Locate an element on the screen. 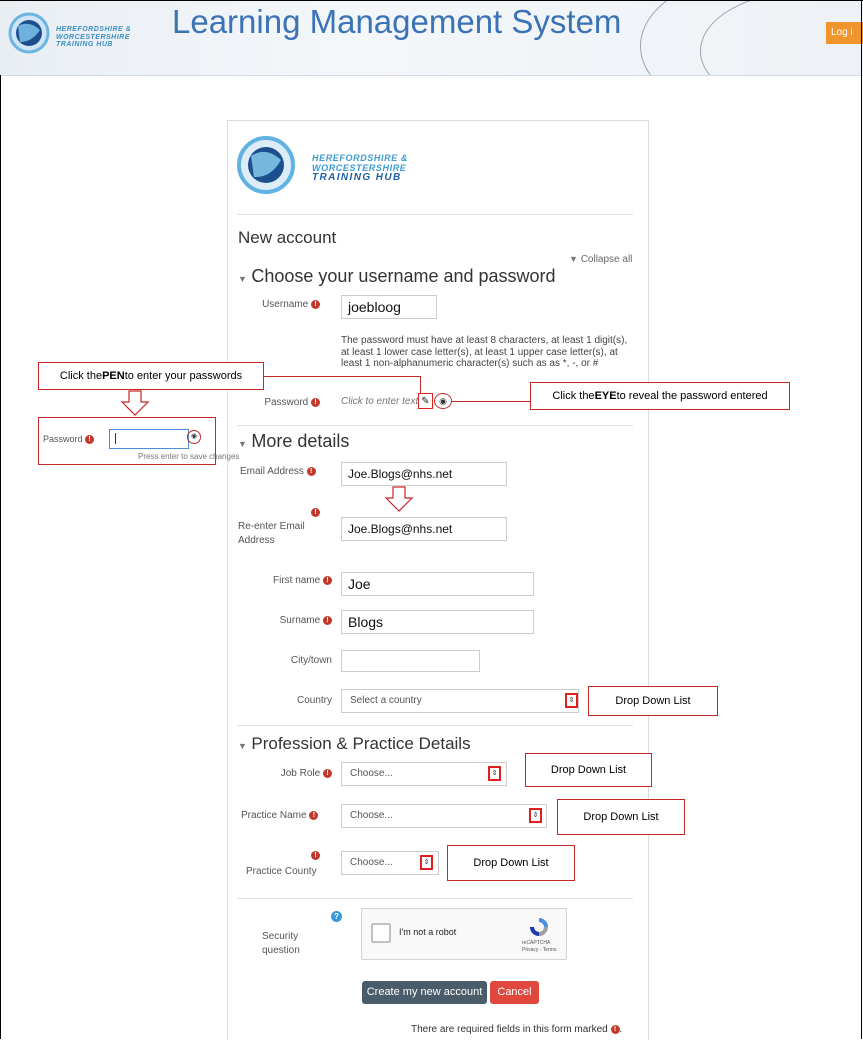 Image resolution: width=863 pixels, height=1040 pixels. email-input: Joe.Blogs@nhs.net is located at coordinates (424, 474).